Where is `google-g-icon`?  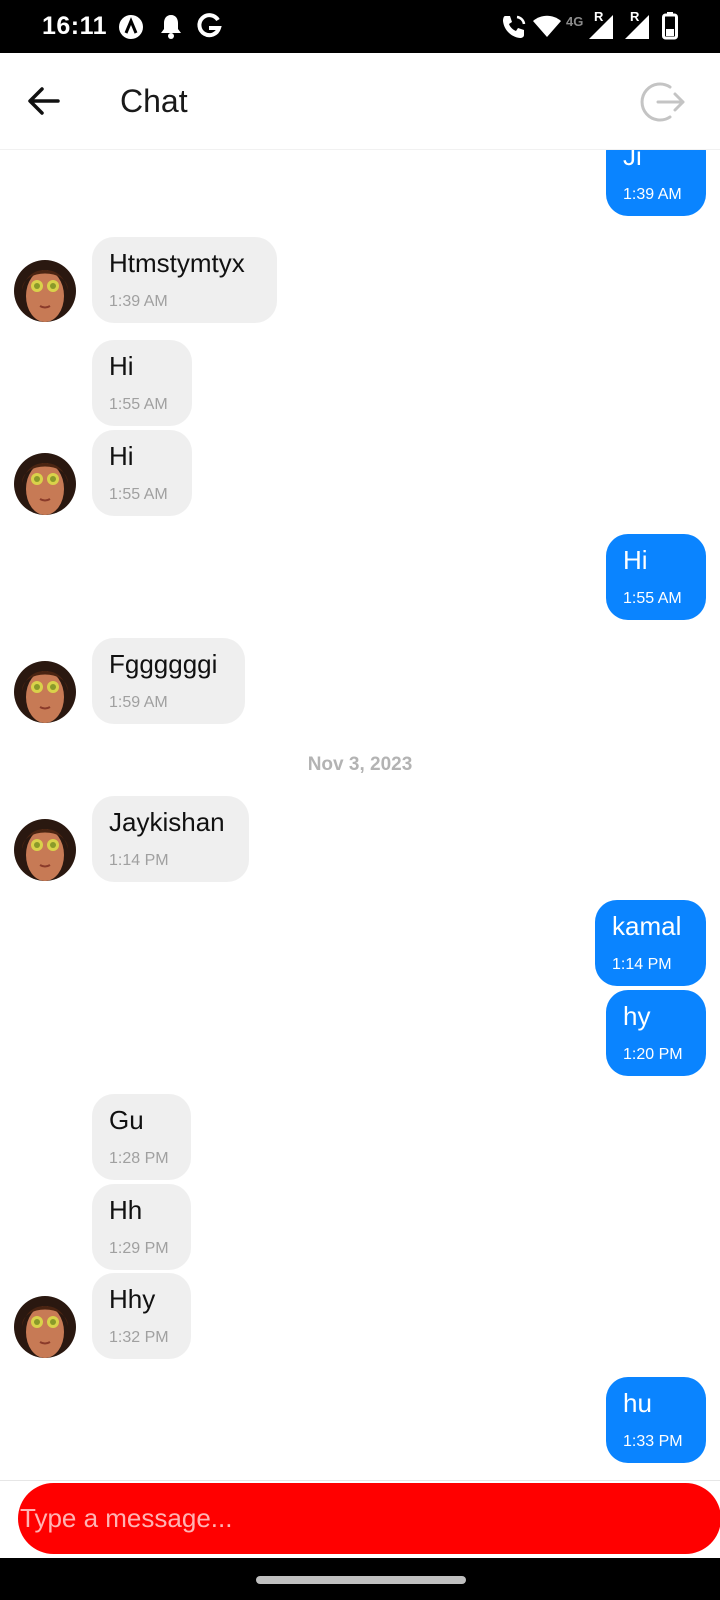 google-g-icon is located at coordinates (209, 28).